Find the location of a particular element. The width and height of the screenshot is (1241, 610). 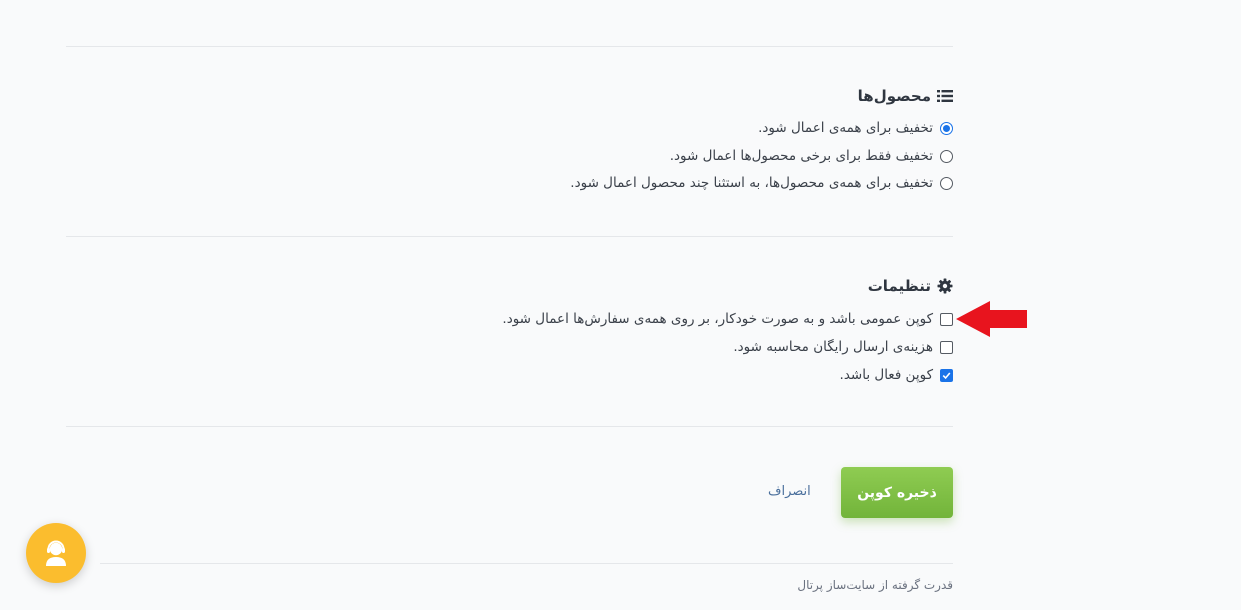

products-section-title: محصول‌ها is located at coordinates (905, 96).